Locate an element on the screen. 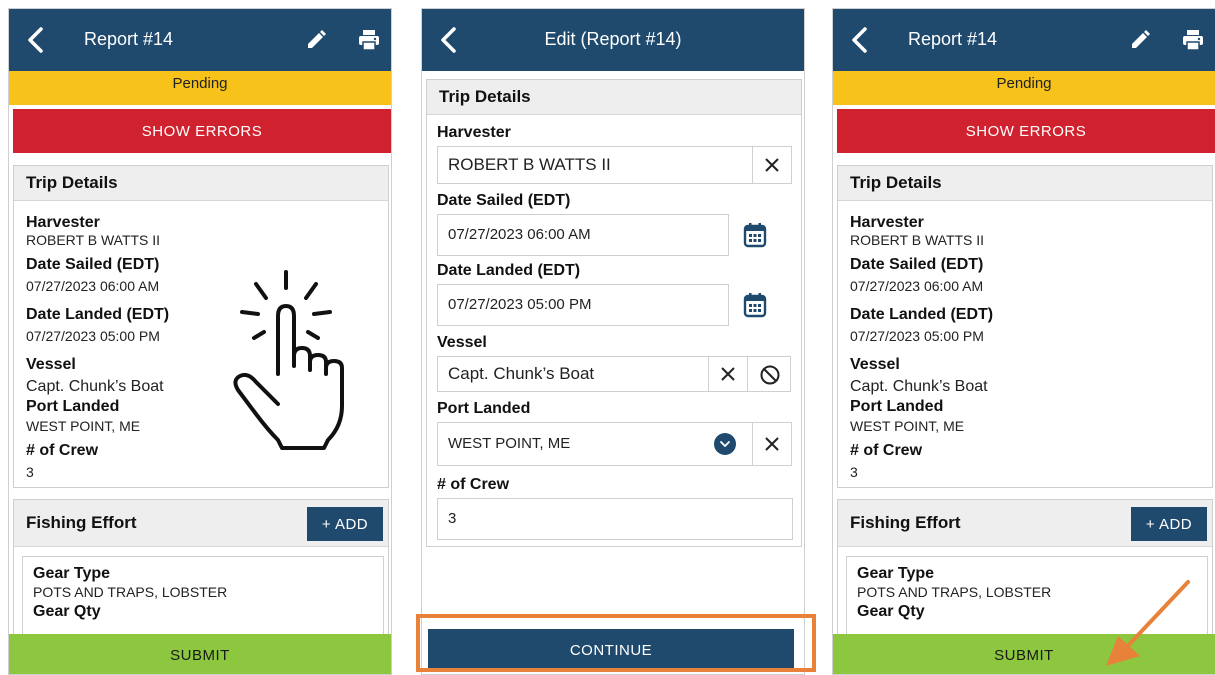 This screenshot has width=1215, height=675. harvester-clear-button is located at coordinates (772, 165).